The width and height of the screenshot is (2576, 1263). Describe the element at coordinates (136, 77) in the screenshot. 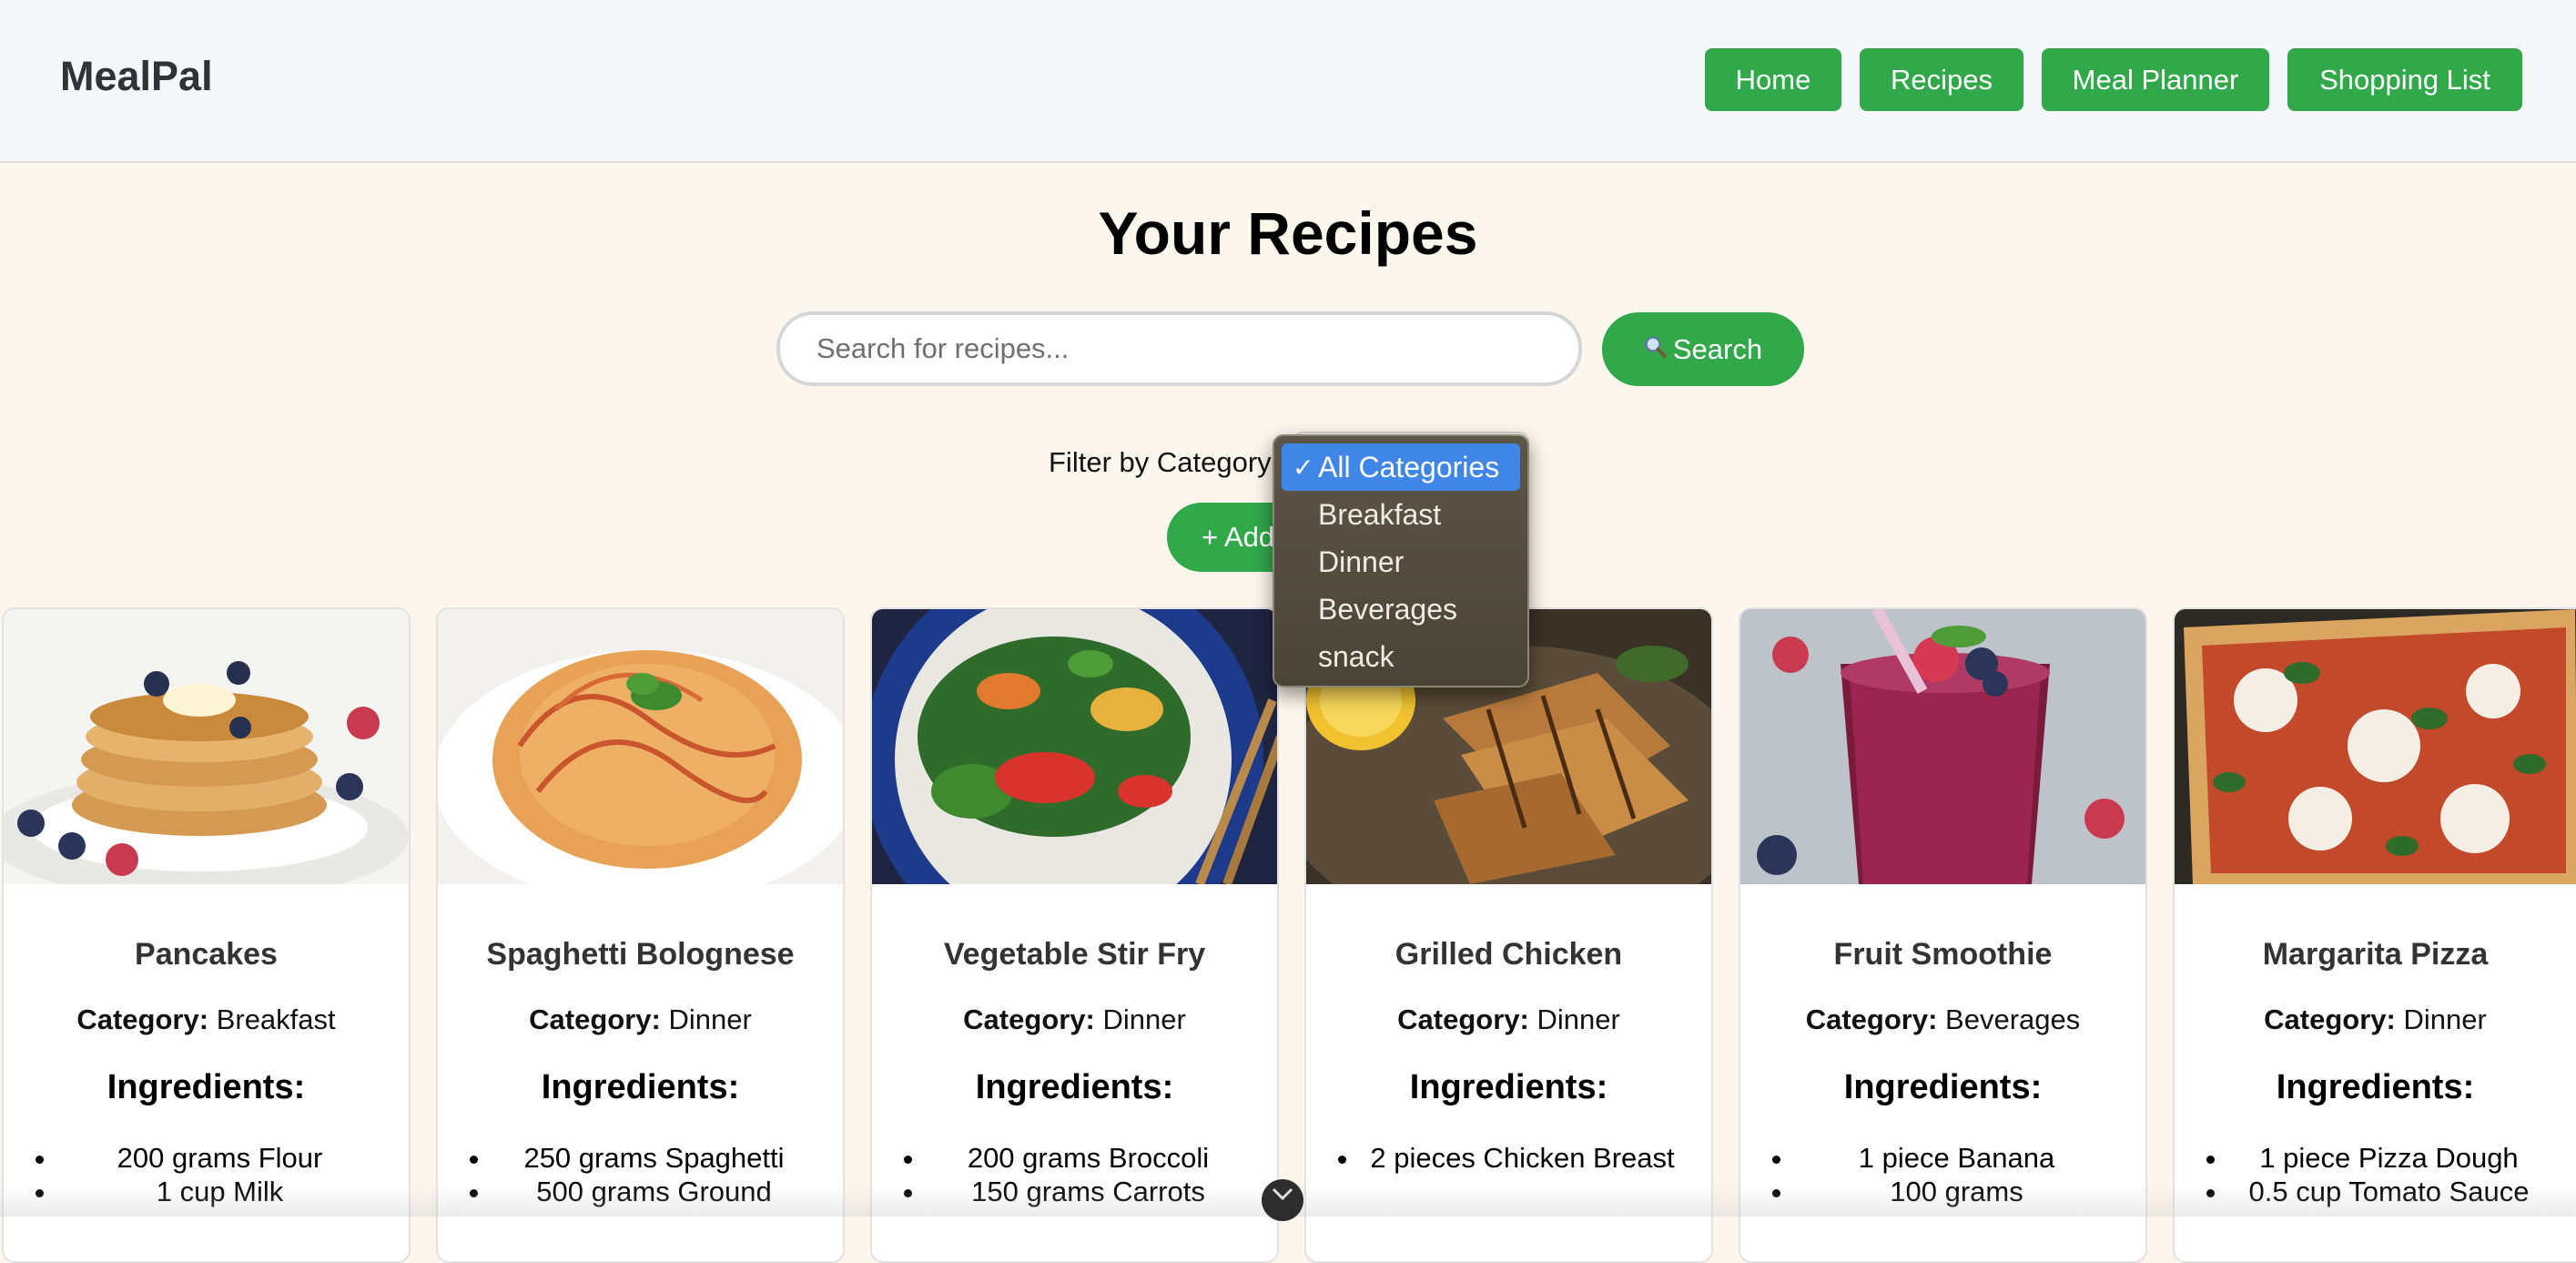

I see `brand-logo-text: MealPal` at that location.